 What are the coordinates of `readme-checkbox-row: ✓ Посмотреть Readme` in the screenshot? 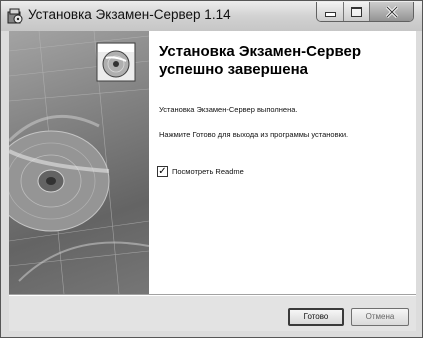 It's located at (200, 171).